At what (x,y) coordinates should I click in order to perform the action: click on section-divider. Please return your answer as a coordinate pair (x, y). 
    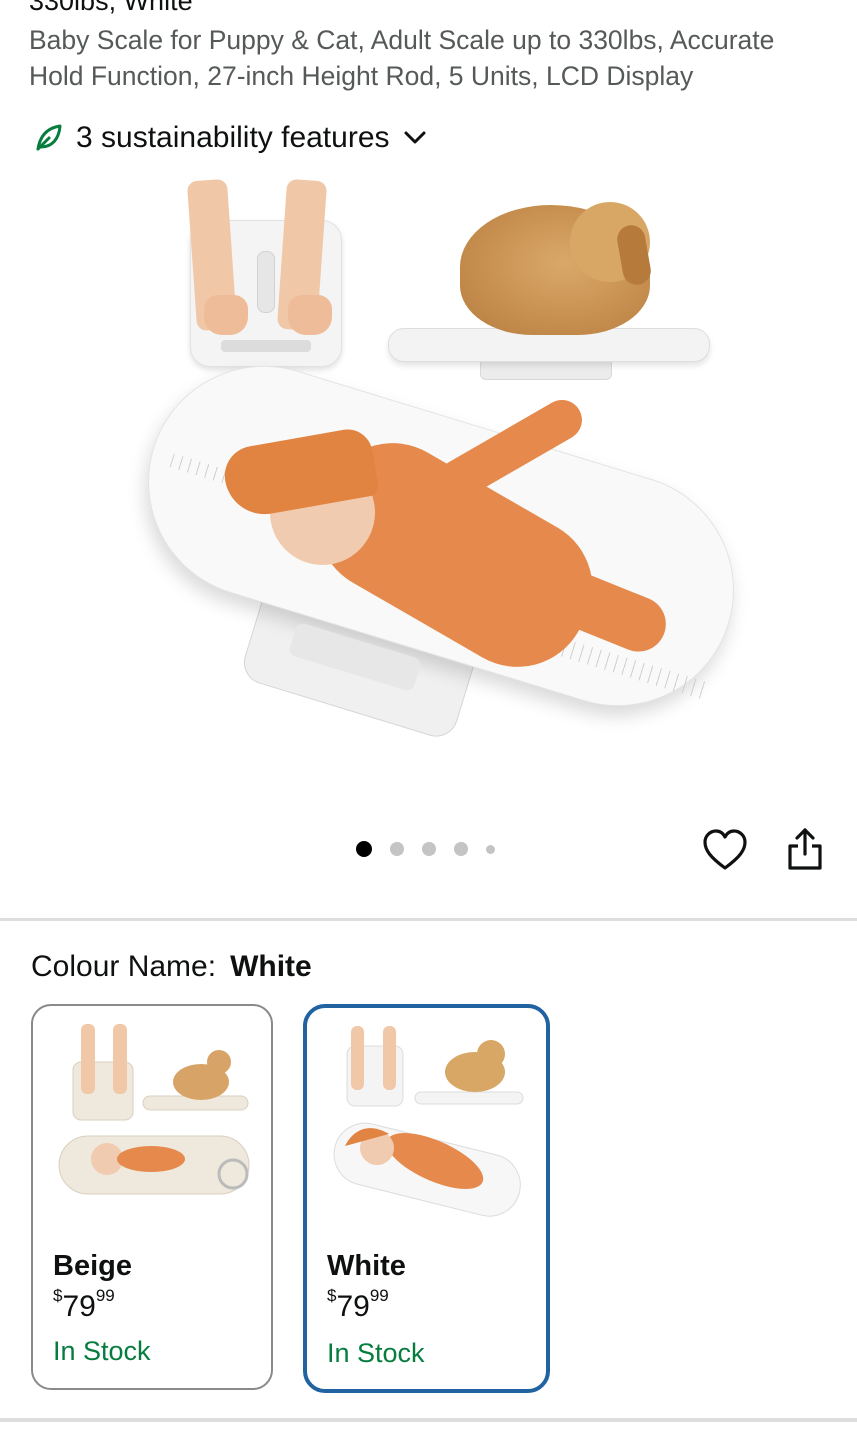
    Looking at the image, I should click on (428, 919).